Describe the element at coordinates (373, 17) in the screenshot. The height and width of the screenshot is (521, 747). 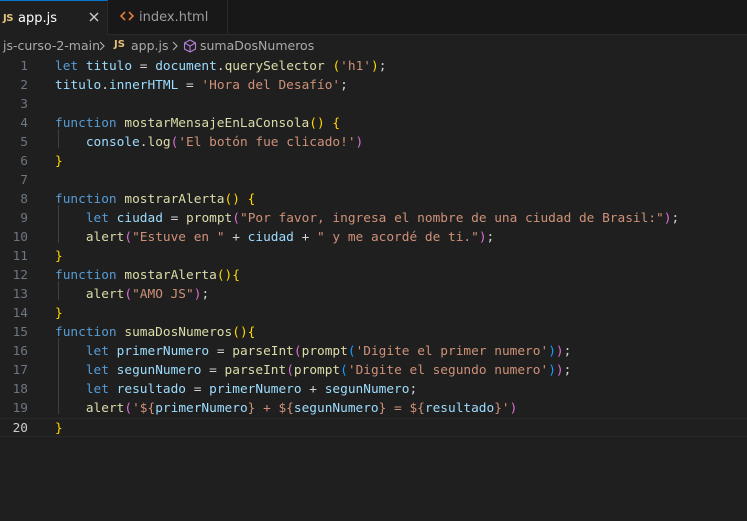
I see `editor-tab-bar: JS app.js index.html` at that location.